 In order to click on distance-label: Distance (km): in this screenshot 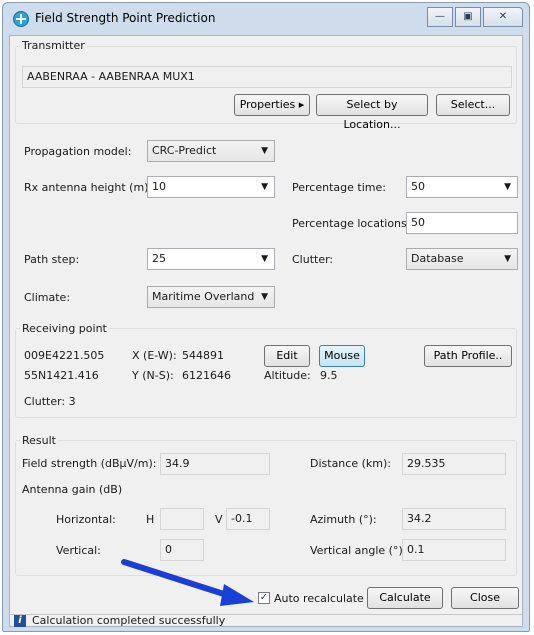, I will do `click(350, 463)`.